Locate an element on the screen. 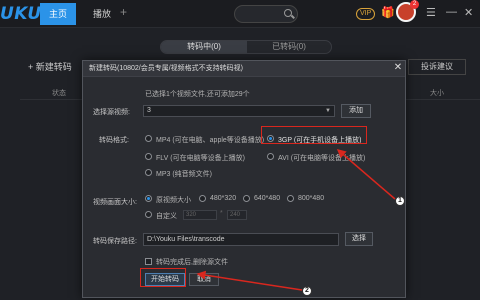  path-label: 转码保存路径: is located at coordinates (115, 241).